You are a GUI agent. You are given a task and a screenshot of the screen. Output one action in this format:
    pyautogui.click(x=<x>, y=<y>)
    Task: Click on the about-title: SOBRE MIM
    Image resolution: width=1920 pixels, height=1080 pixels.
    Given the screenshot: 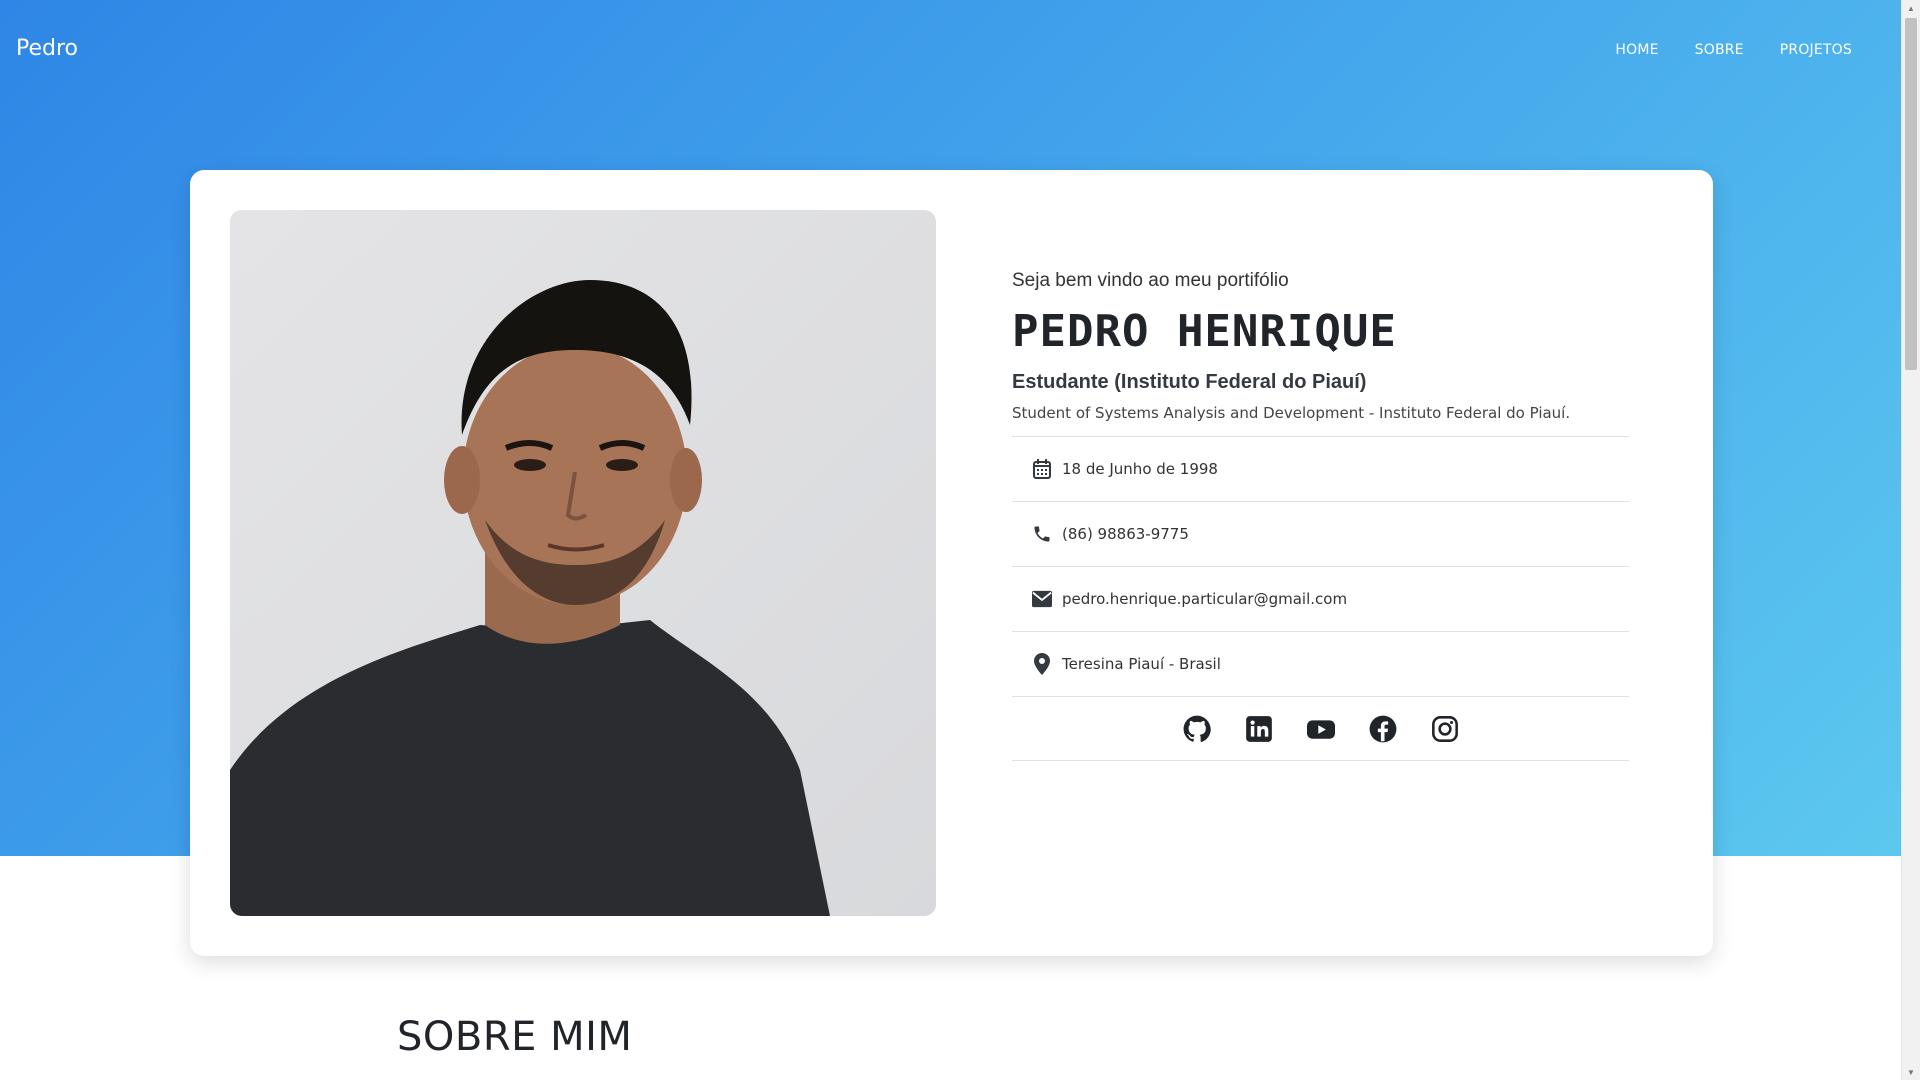 What is the action you would take?
    pyautogui.click(x=515, y=1037)
    